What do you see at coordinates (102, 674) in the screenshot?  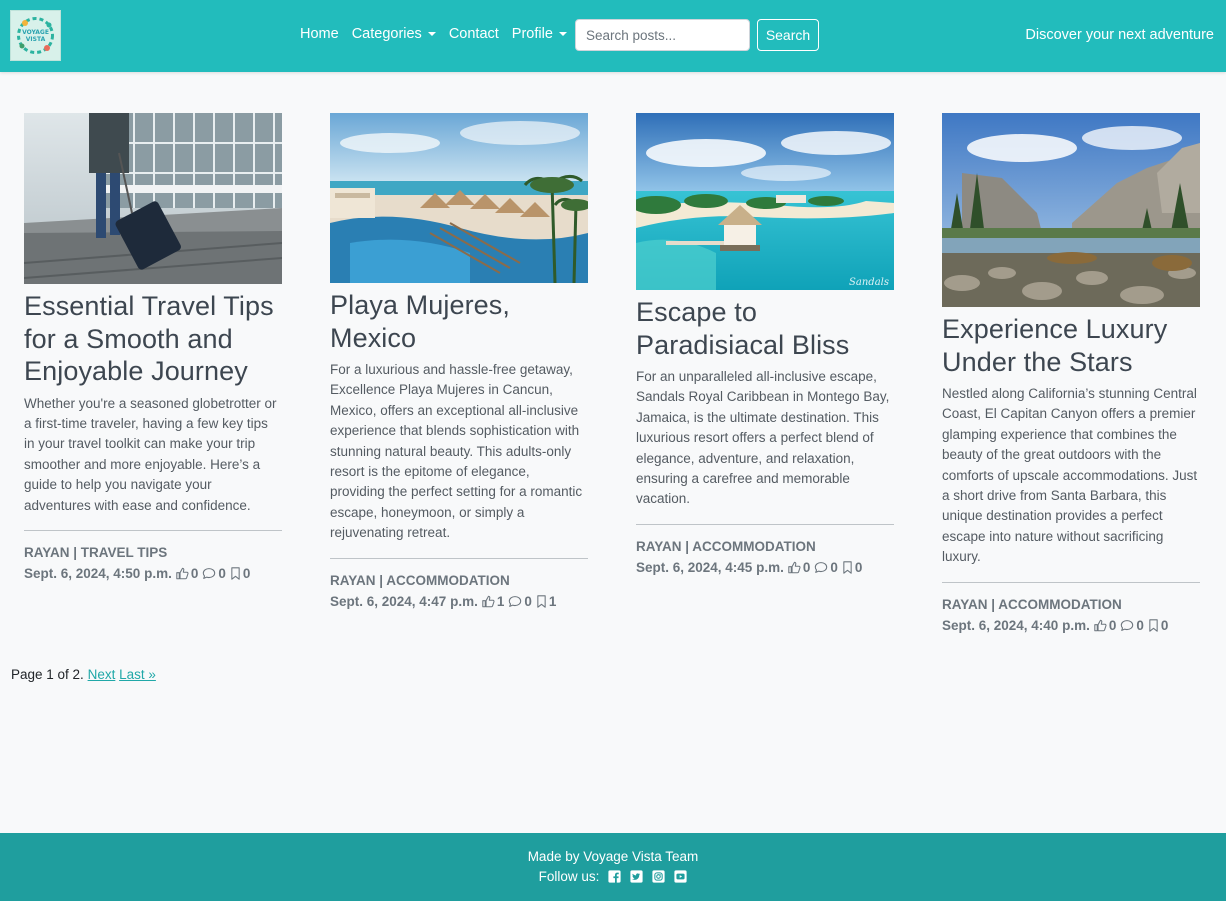 I see `next-page-link: Next` at bounding box center [102, 674].